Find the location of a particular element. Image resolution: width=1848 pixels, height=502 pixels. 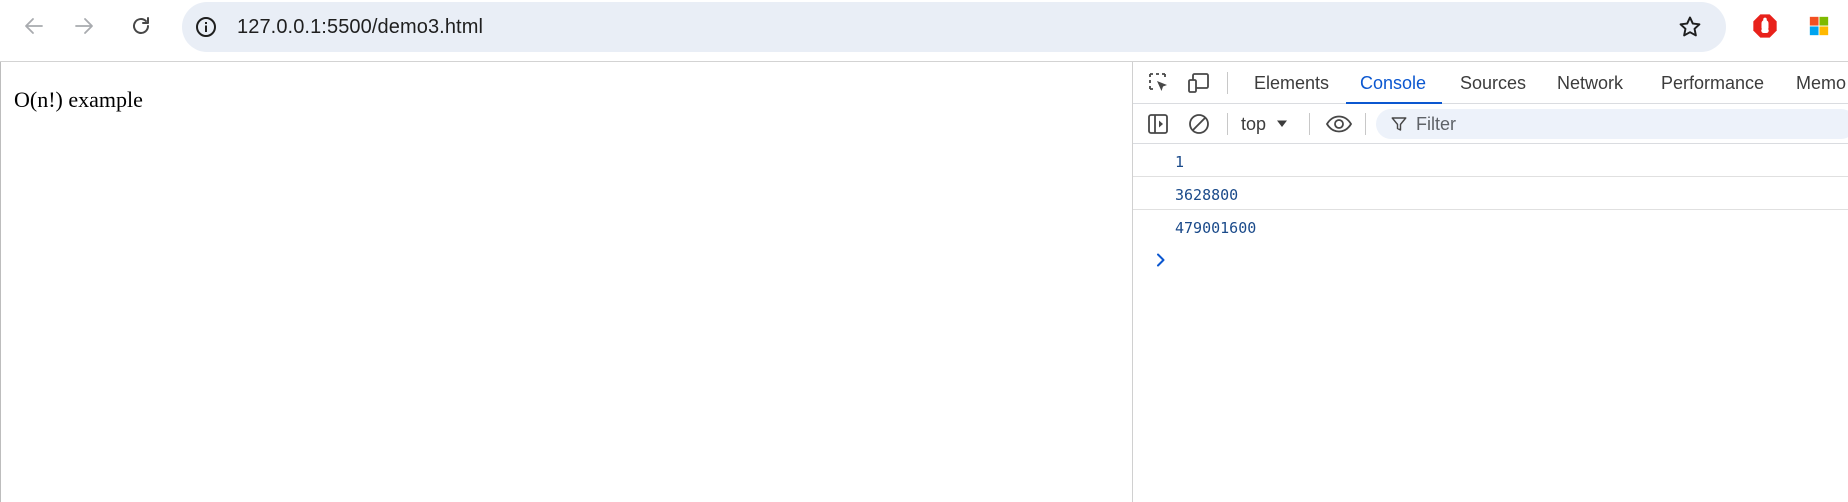

page-text: O(n!) example is located at coordinates (78, 99).